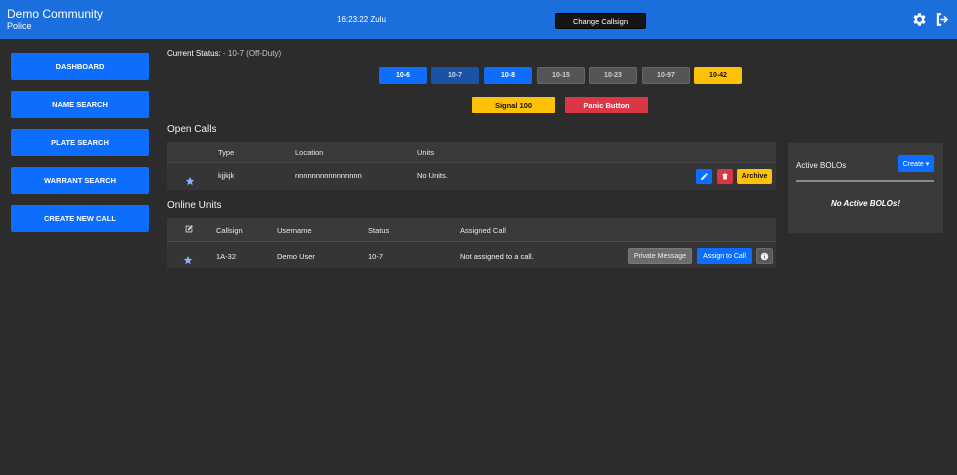  I want to click on info-icon, so click(764, 256).